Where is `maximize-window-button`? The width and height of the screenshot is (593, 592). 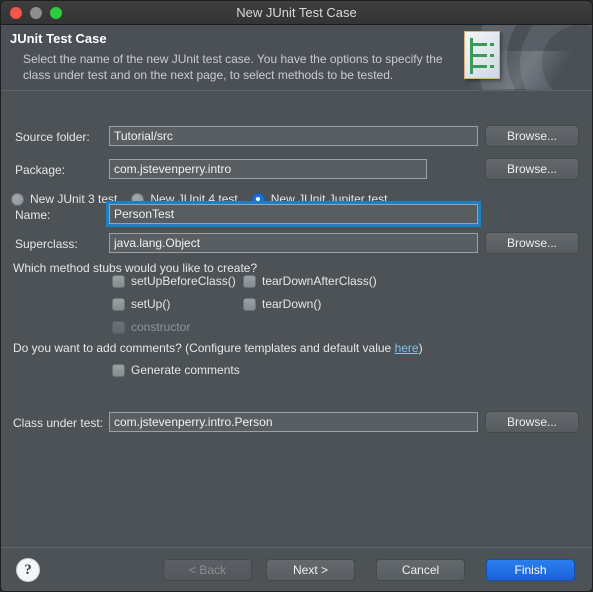
maximize-window-button is located at coordinates (56, 12).